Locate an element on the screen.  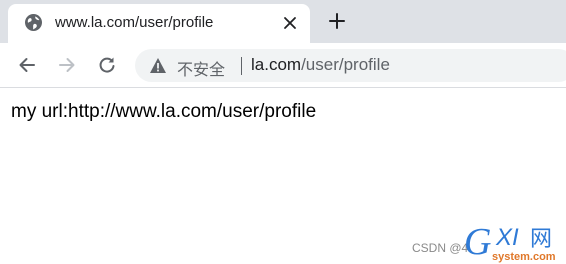
address-bar: 不安全 la.com/user/profile is located at coordinates (350, 65).